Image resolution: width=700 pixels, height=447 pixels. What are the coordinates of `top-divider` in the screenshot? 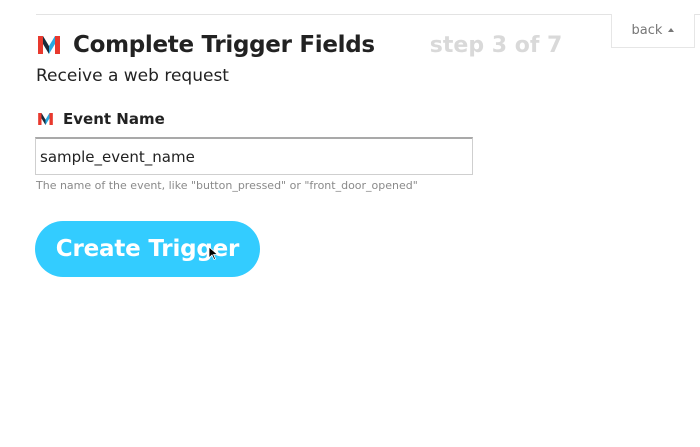 It's located at (368, 14).